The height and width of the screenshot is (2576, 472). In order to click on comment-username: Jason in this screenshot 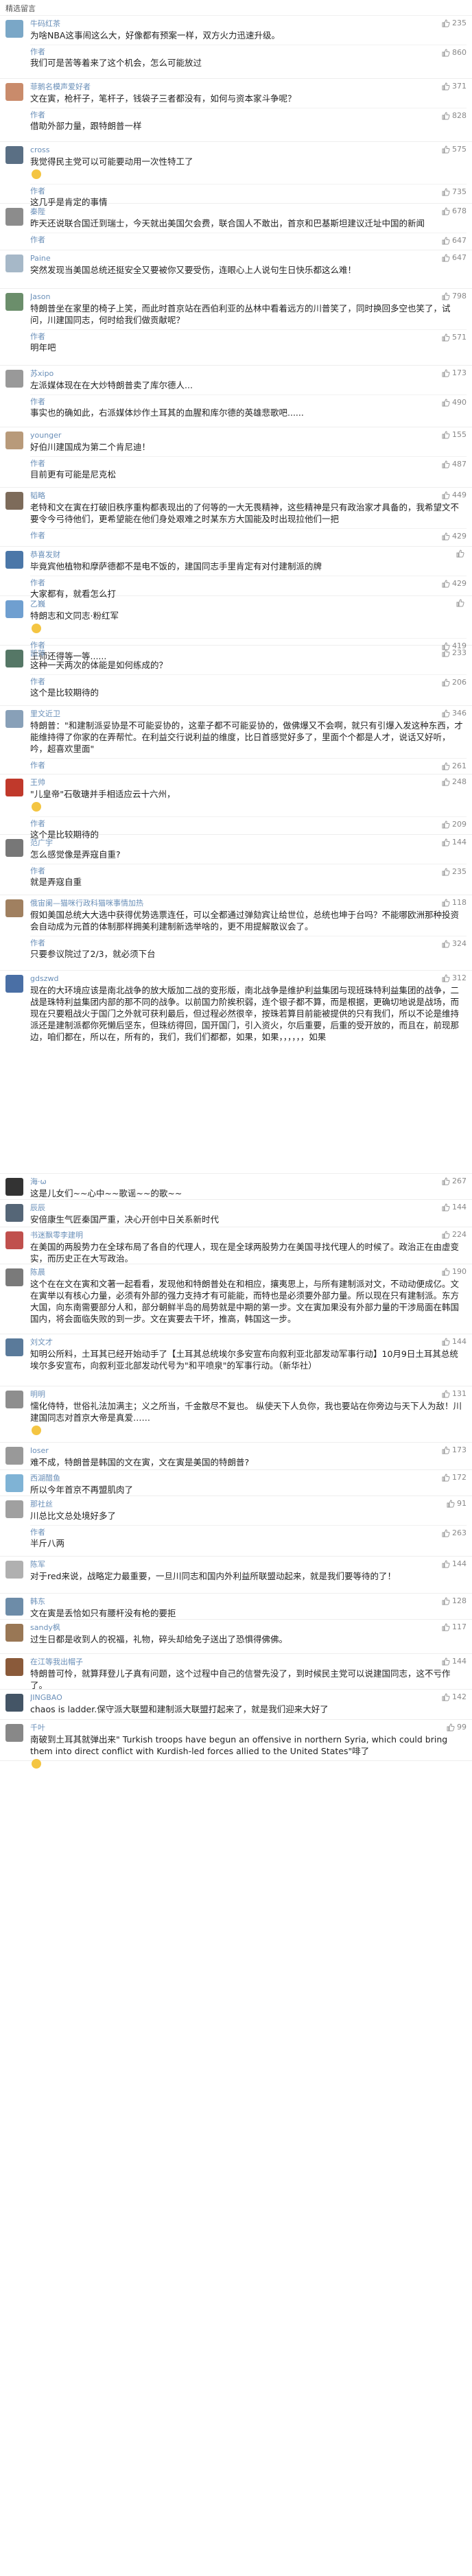, I will do `click(222, 297)`.